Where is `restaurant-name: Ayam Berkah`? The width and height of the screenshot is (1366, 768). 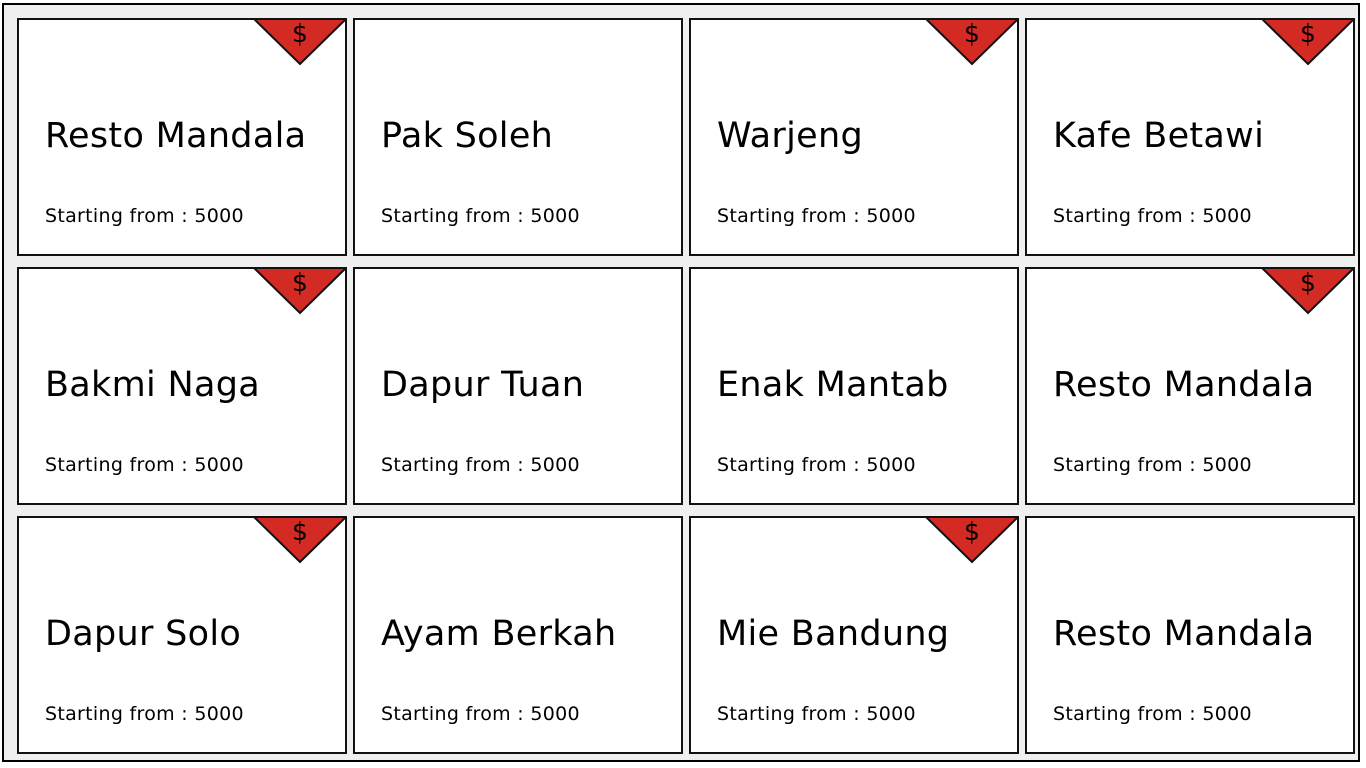 restaurant-name: Ayam Berkah is located at coordinates (499, 634).